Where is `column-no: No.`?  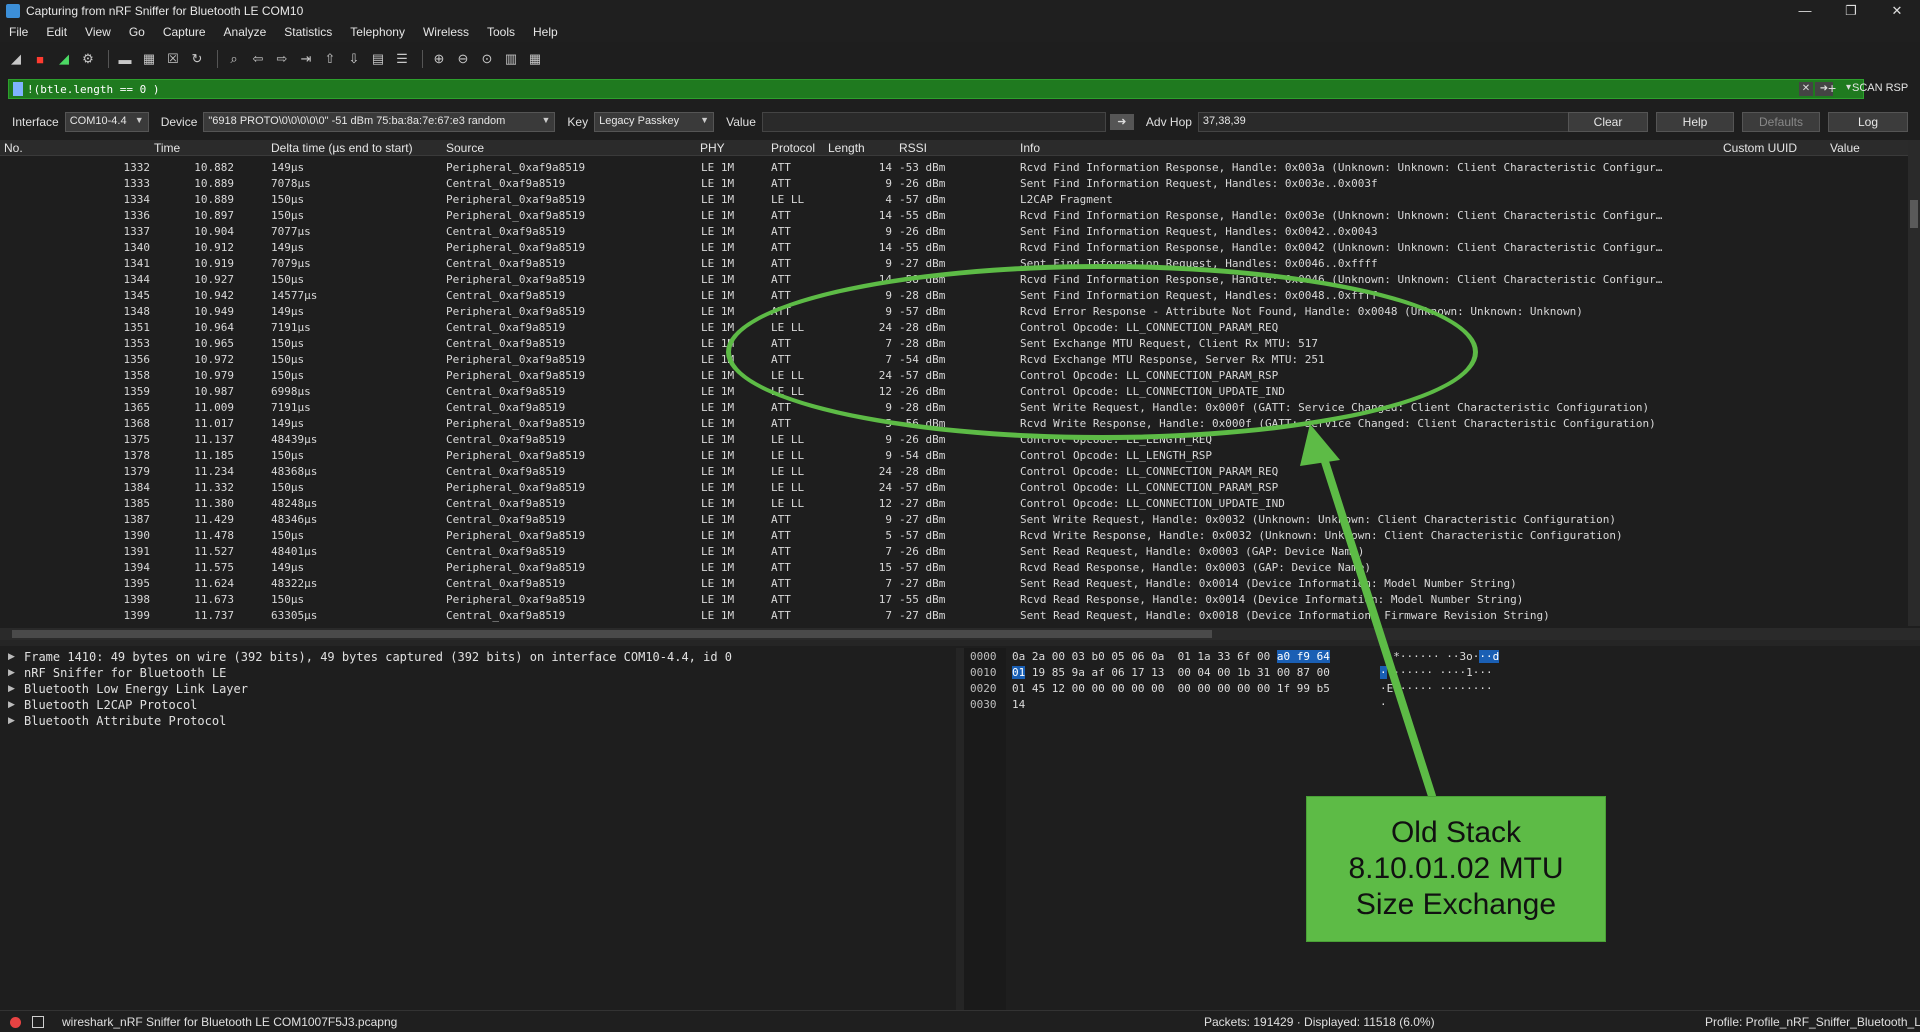 column-no: No. is located at coordinates (13, 148).